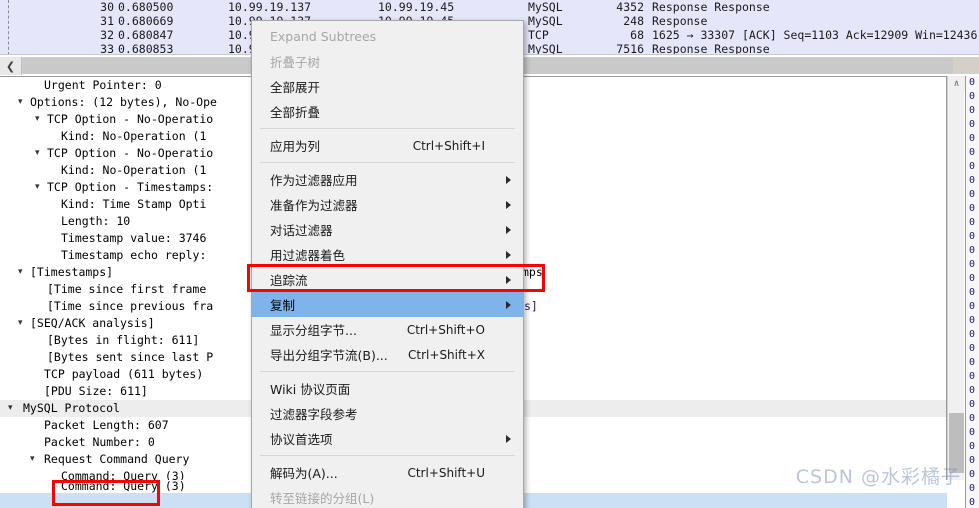 The width and height of the screenshot is (979, 508). What do you see at coordinates (387, 179) in the screenshot?
I see `context-menu-item: 作为过滤器应用` at bounding box center [387, 179].